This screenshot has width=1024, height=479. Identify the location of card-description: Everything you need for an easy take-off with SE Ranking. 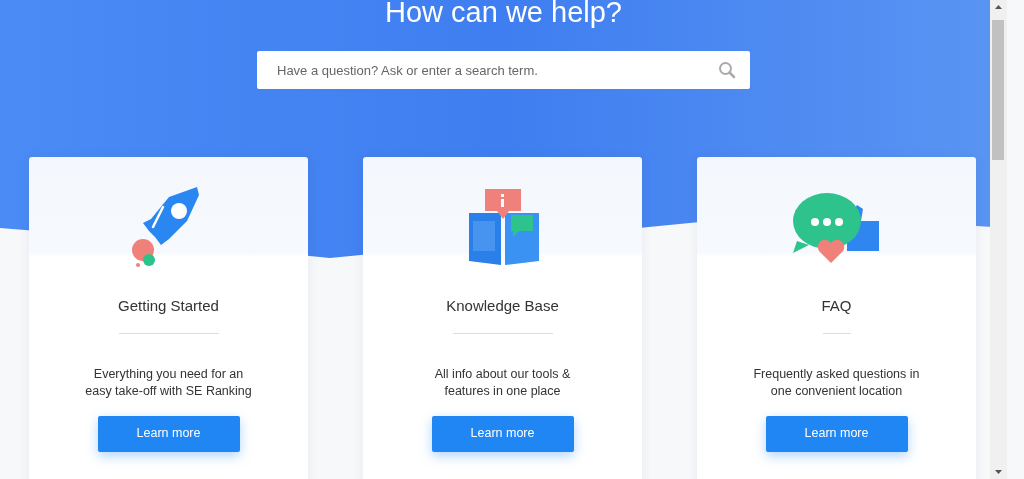
(168, 382).